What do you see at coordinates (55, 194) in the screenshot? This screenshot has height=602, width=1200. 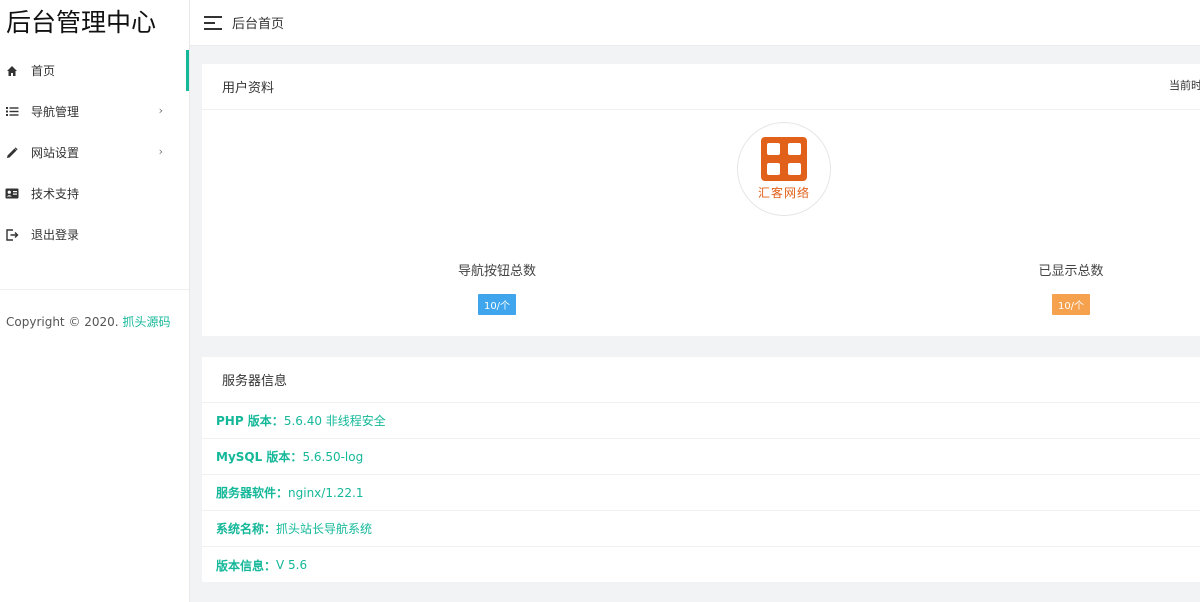 I see `sidebar-item-label: 技术支持` at bounding box center [55, 194].